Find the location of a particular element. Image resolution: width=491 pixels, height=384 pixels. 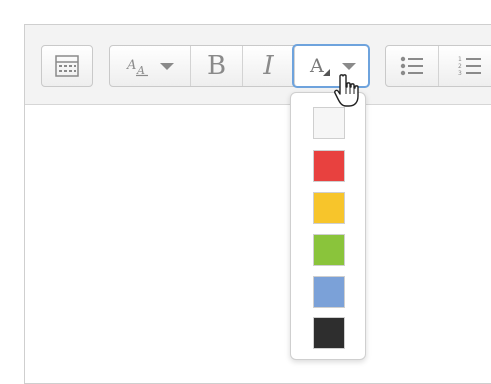

bullet-list-button is located at coordinates (412, 66).